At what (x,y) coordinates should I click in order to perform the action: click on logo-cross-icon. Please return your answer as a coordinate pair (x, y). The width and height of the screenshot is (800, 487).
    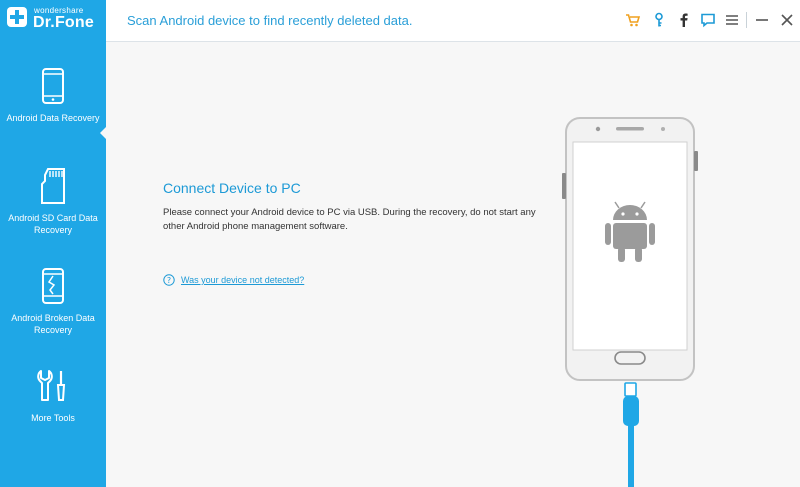
    Looking at the image, I should click on (17, 17).